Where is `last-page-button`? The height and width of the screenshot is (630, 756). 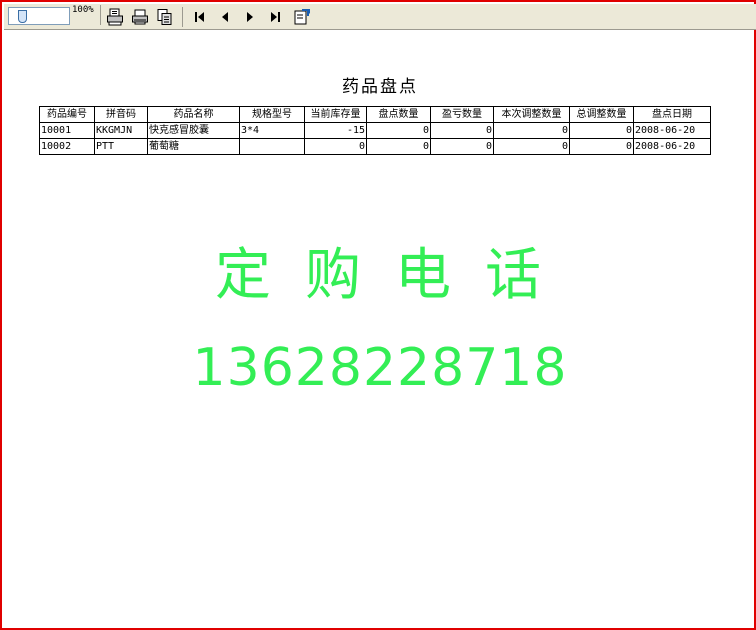
last-page-button is located at coordinates (275, 17).